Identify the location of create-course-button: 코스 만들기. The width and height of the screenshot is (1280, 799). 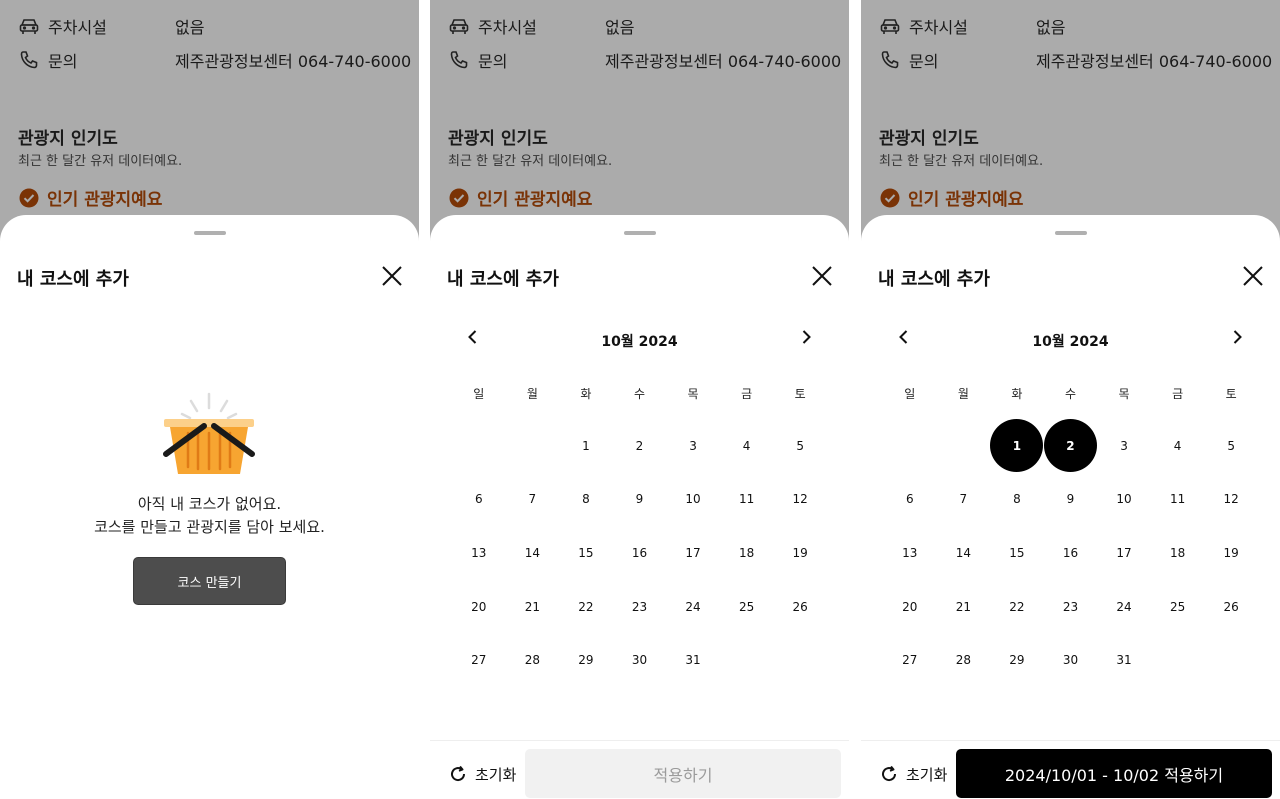
(209, 581).